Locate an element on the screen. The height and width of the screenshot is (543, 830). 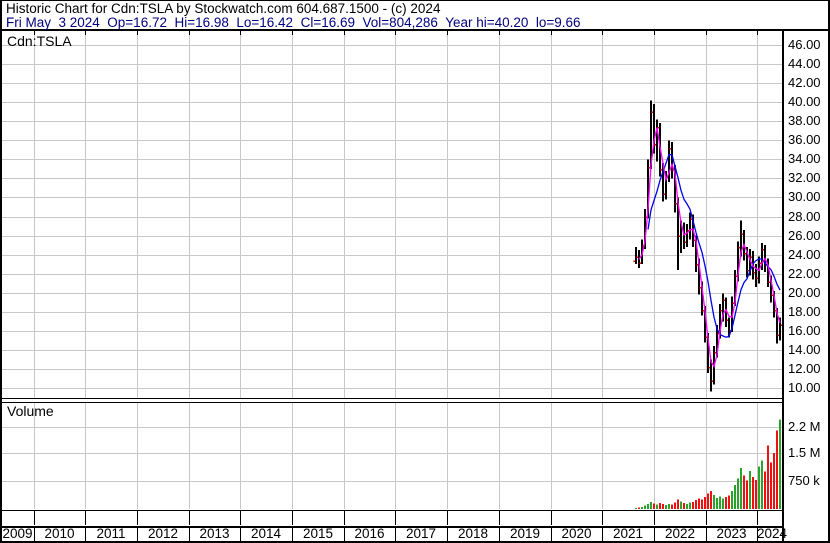
price-axis-label: 44.00 is located at coordinates (804, 63).